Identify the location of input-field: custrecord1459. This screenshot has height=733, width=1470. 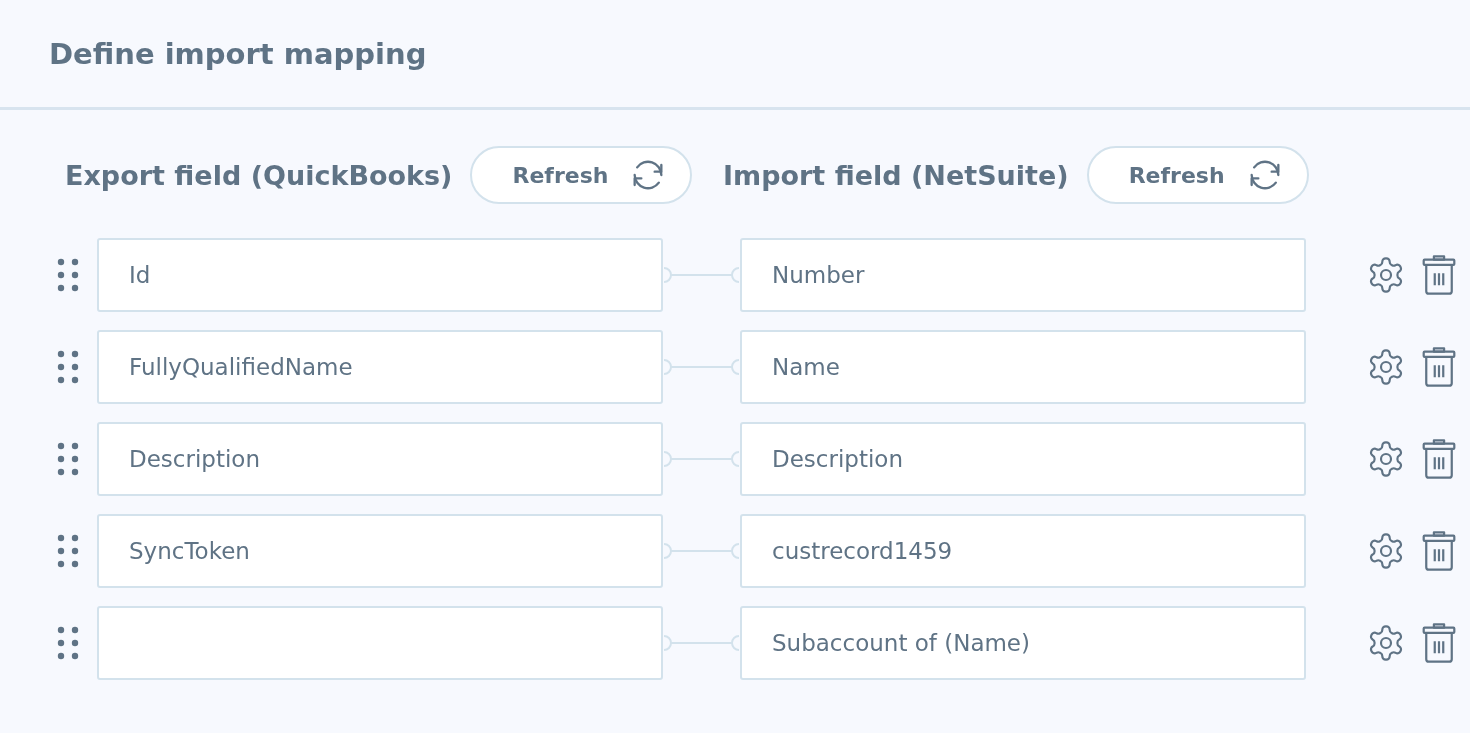
(1023, 551).